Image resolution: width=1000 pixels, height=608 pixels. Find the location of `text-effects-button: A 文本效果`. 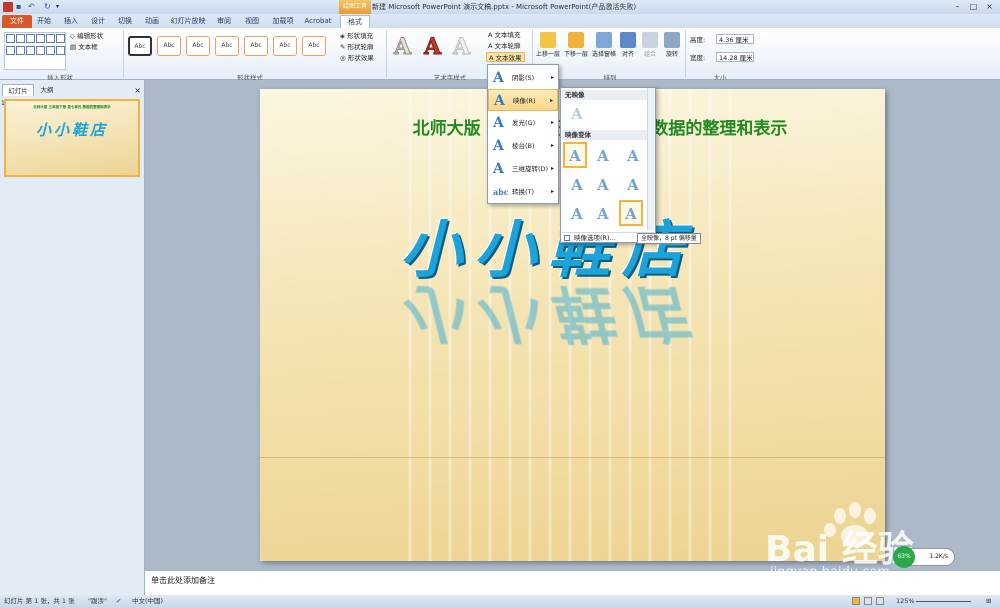

text-effects-button: A 文本效果 is located at coordinates (505, 57).